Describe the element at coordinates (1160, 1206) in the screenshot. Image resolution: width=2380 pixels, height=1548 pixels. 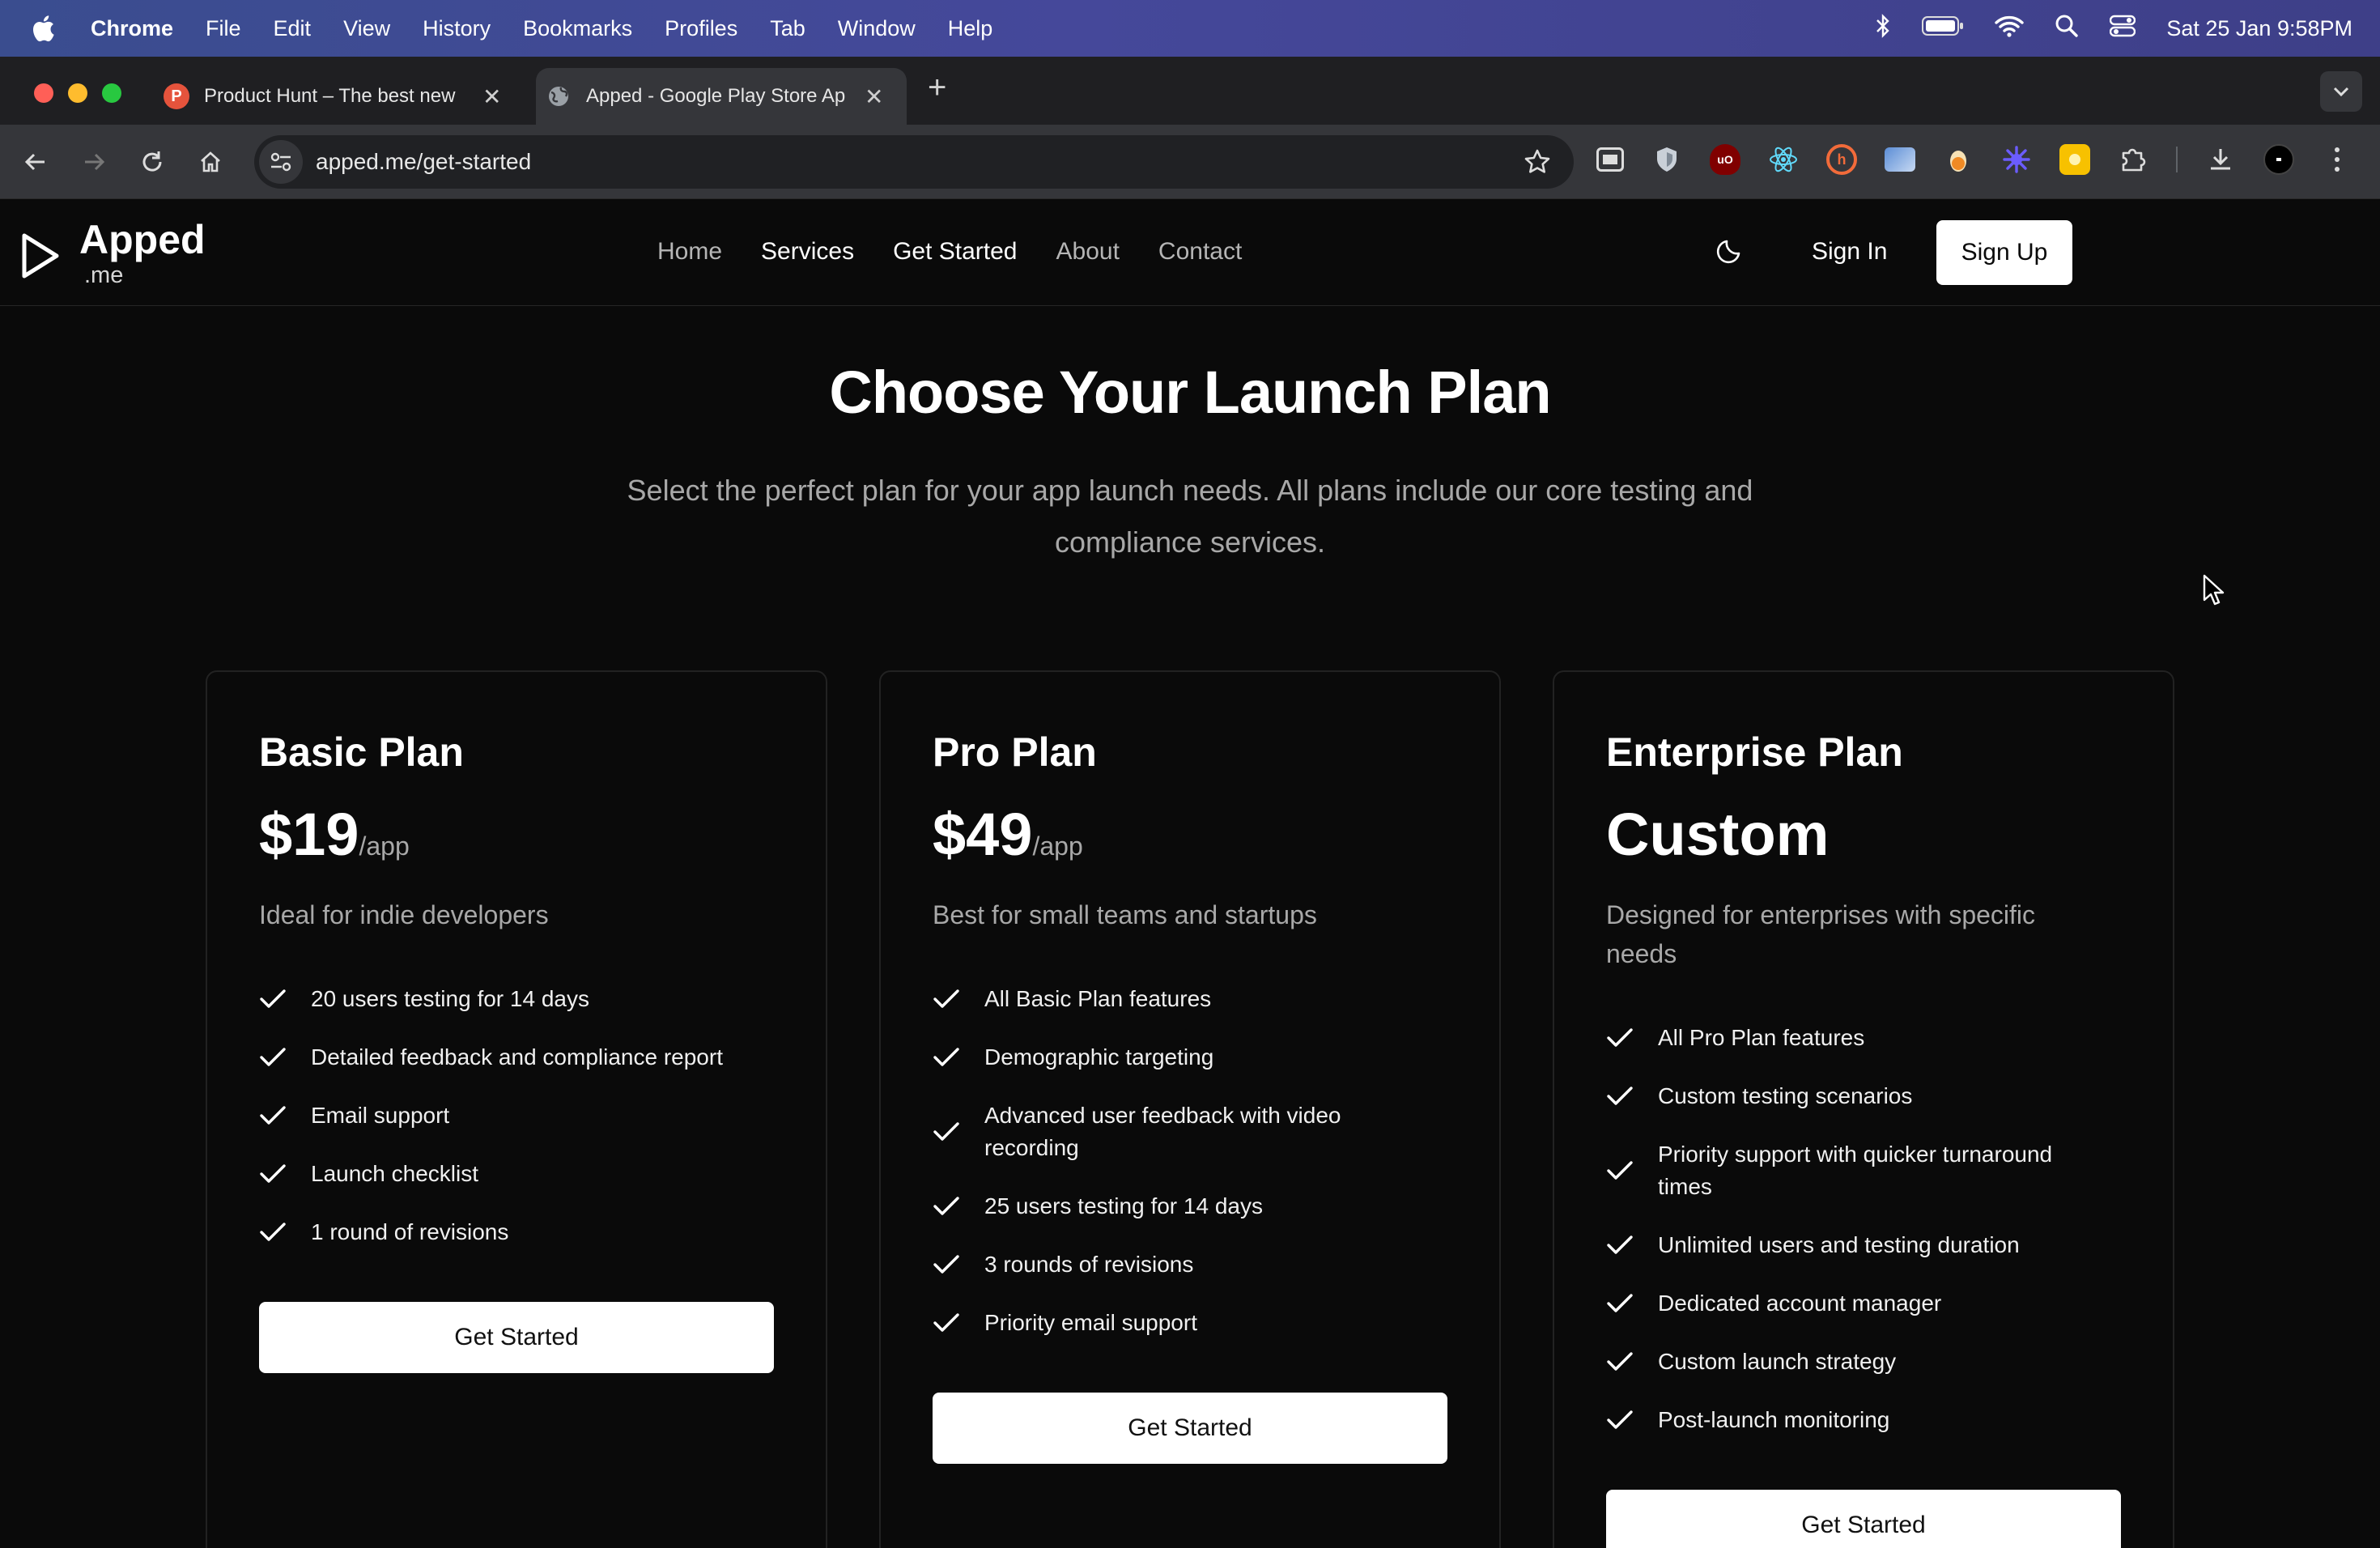
I see `list-item: 25 users testing for 14 days` at that location.